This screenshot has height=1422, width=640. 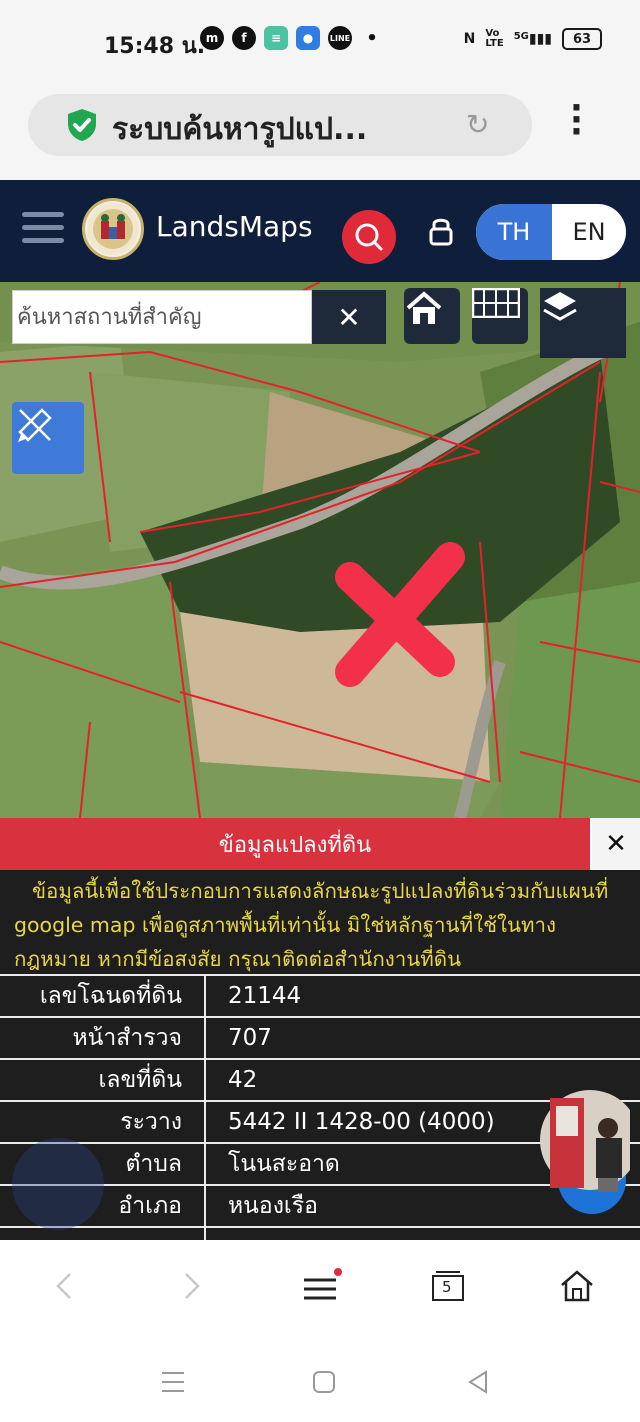 What do you see at coordinates (496, 303) in the screenshot?
I see `grid-icon` at bounding box center [496, 303].